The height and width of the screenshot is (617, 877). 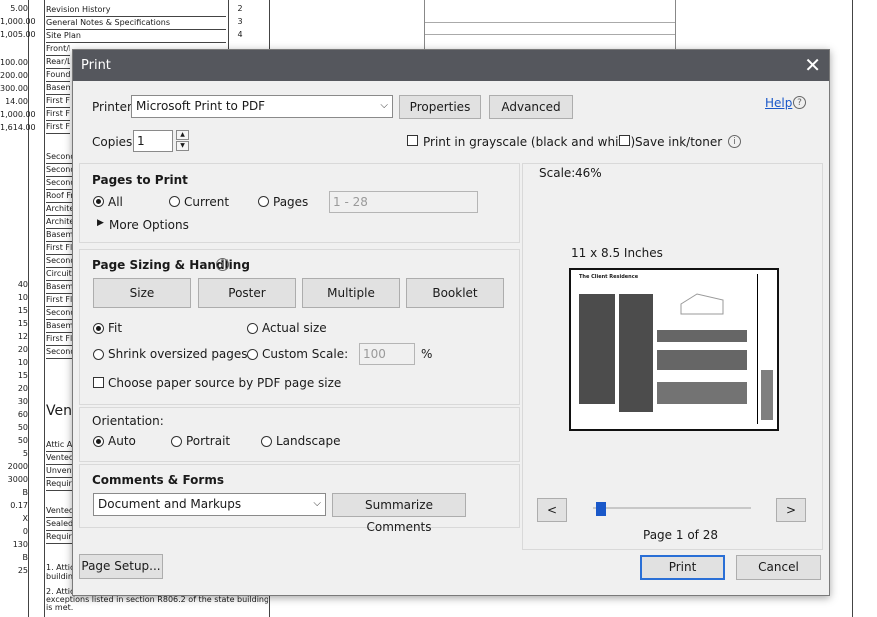 I want to click on all-pages-radio, so click(x=98, y=201).